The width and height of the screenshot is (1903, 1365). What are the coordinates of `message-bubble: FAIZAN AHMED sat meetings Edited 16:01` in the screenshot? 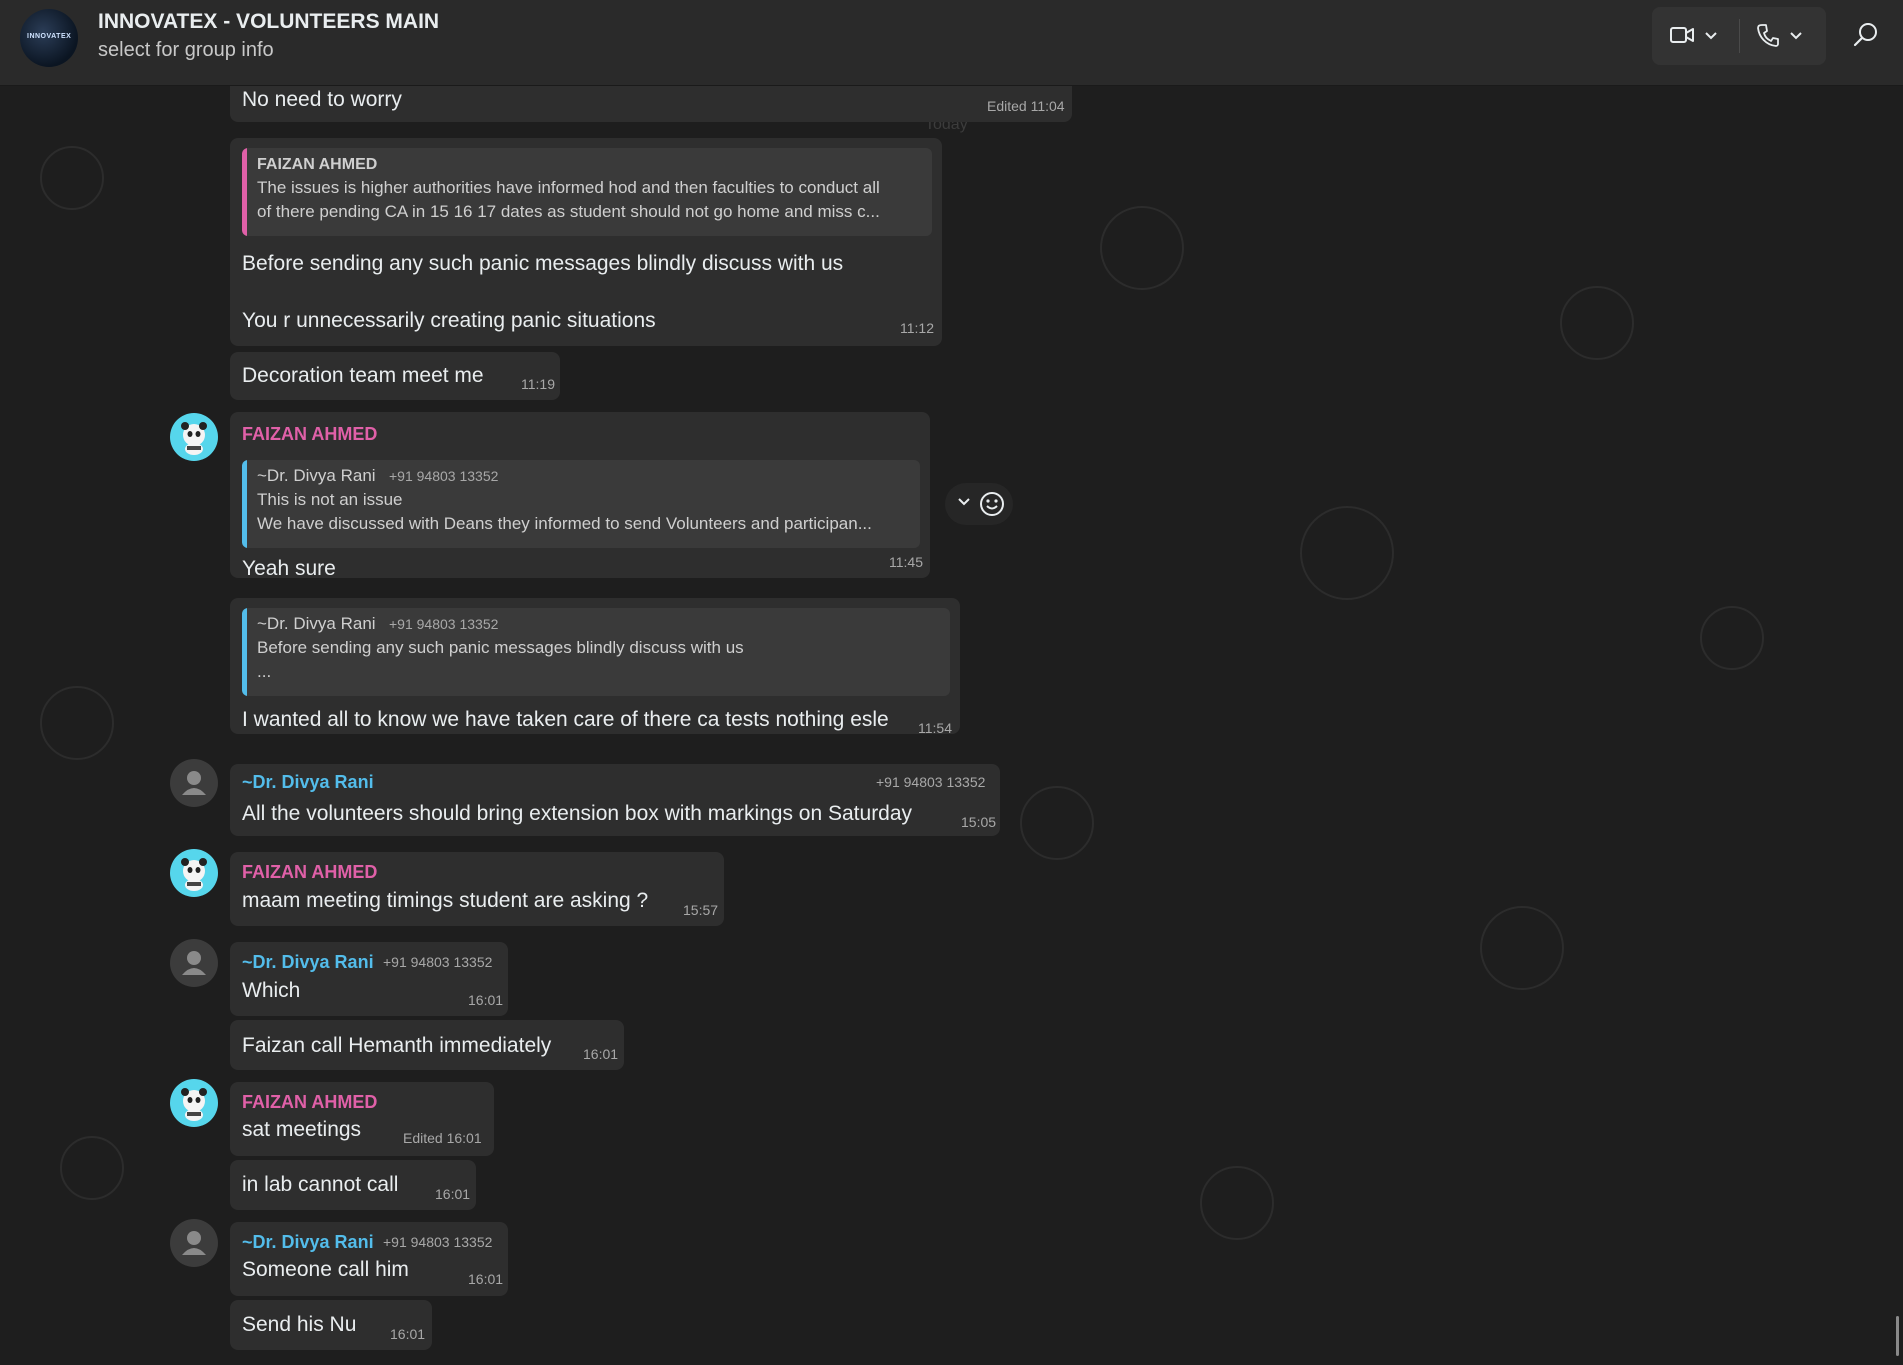 It's located at (362, 1119).